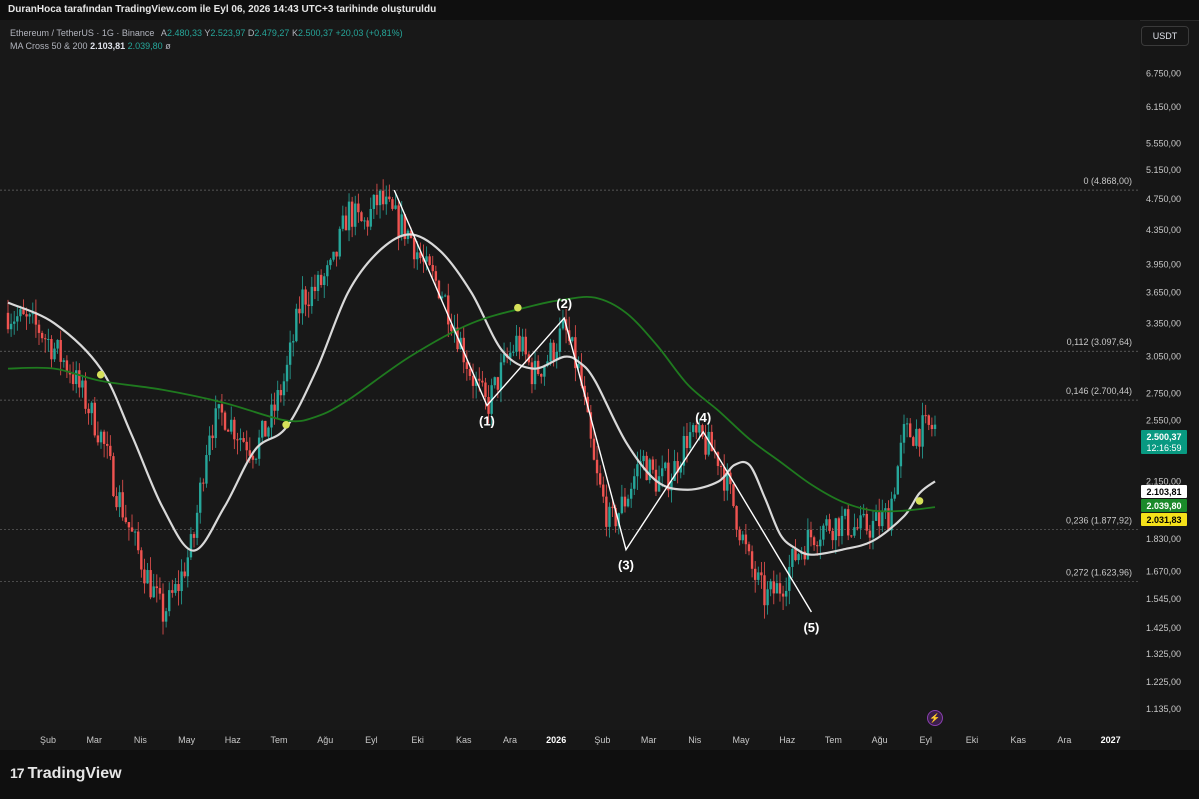 The image size is (1199, 799). I want to click on legend-ma-label: MA Cross 50 & 200, so click(49, 46).